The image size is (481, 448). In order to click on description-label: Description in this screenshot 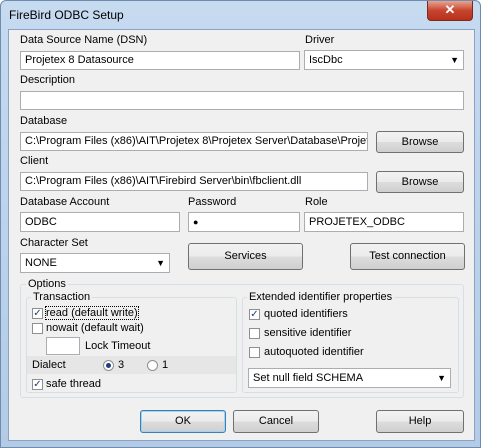, I will do `click(48, 80)`.